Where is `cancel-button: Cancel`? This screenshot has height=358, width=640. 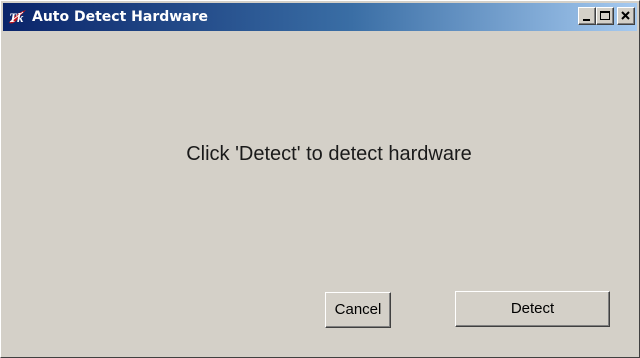
cancel-button: Cancel is located at coordinates (358, 310).